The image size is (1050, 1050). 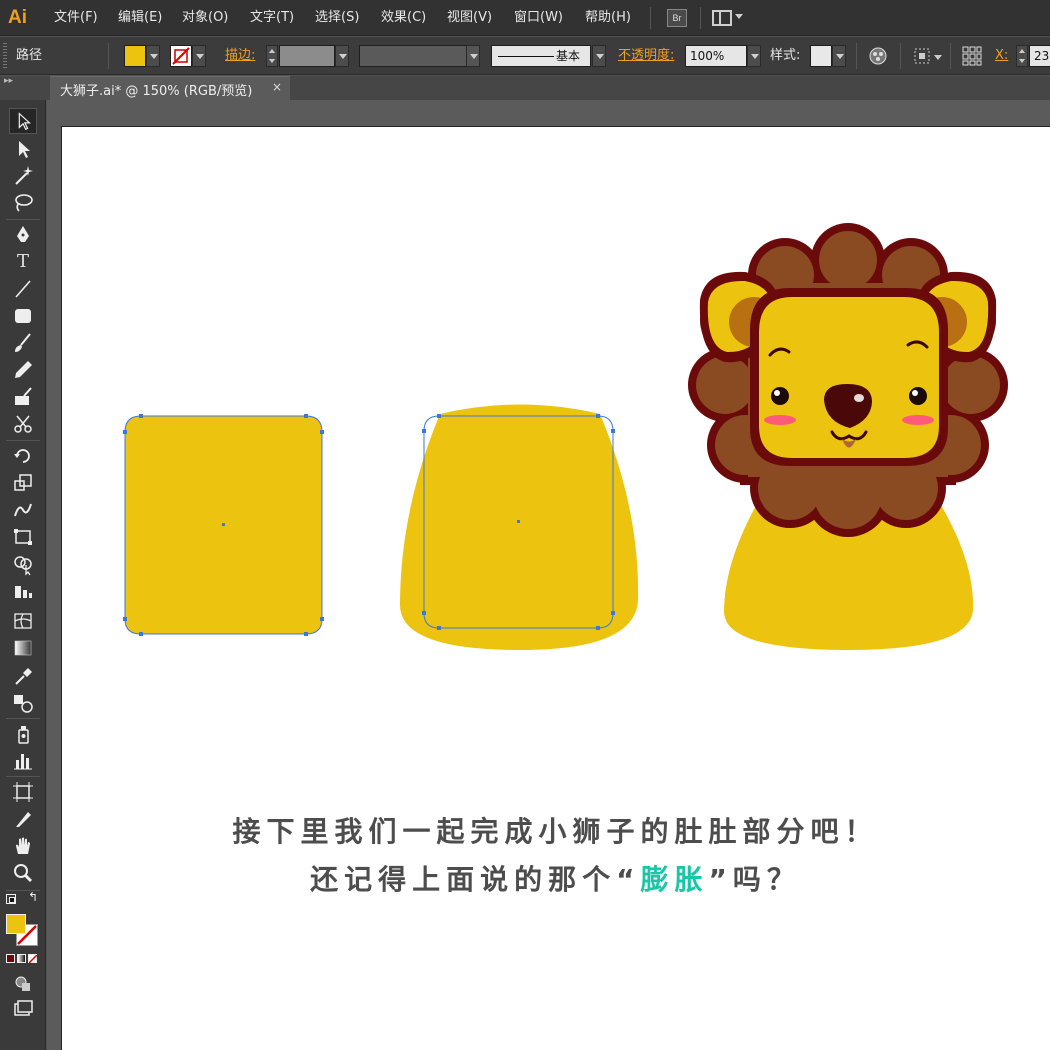 I want to click on inflated-belly-shape, so click(x=519, y=527).